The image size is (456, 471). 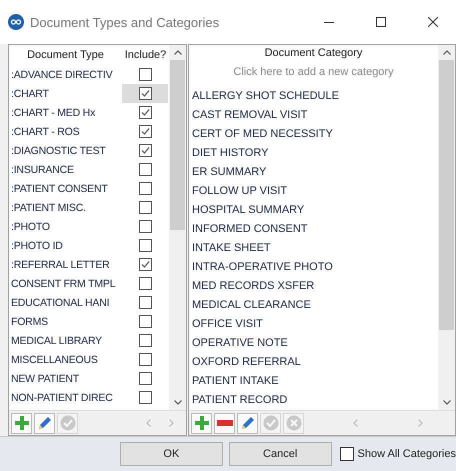 What do you see at coordinates (65, 208) in the screenshot?
I see `document-type-cell: :PATIENT MISC.` at bounding box center [65, 208].